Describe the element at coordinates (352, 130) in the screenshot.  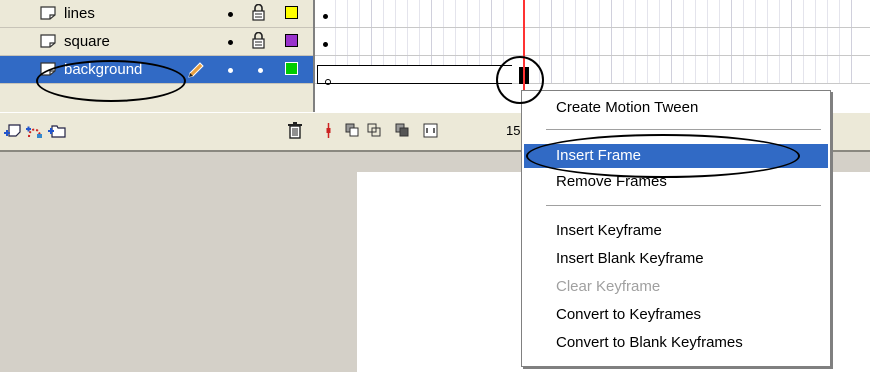
I see `onion-skin-icon` at that location.